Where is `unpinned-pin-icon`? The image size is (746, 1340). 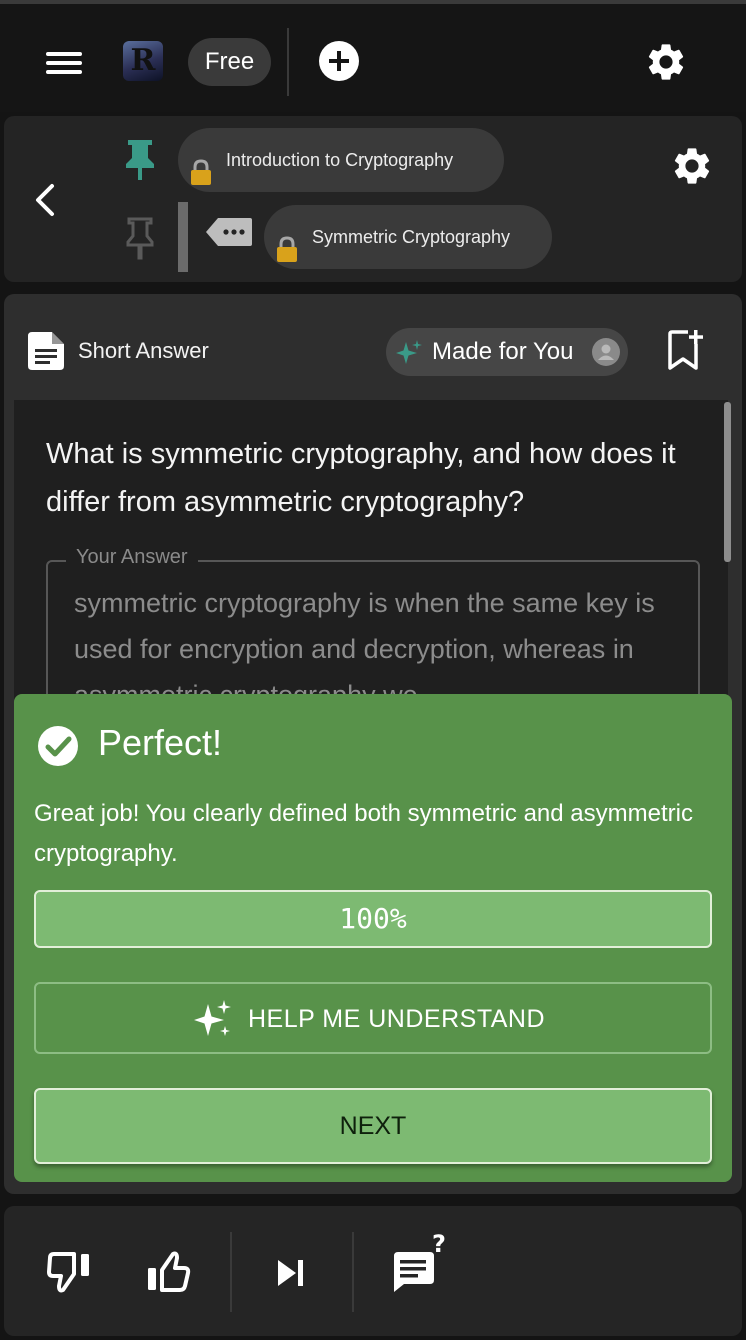
unpinned-pin-icon is located at coordinates (140, 238).